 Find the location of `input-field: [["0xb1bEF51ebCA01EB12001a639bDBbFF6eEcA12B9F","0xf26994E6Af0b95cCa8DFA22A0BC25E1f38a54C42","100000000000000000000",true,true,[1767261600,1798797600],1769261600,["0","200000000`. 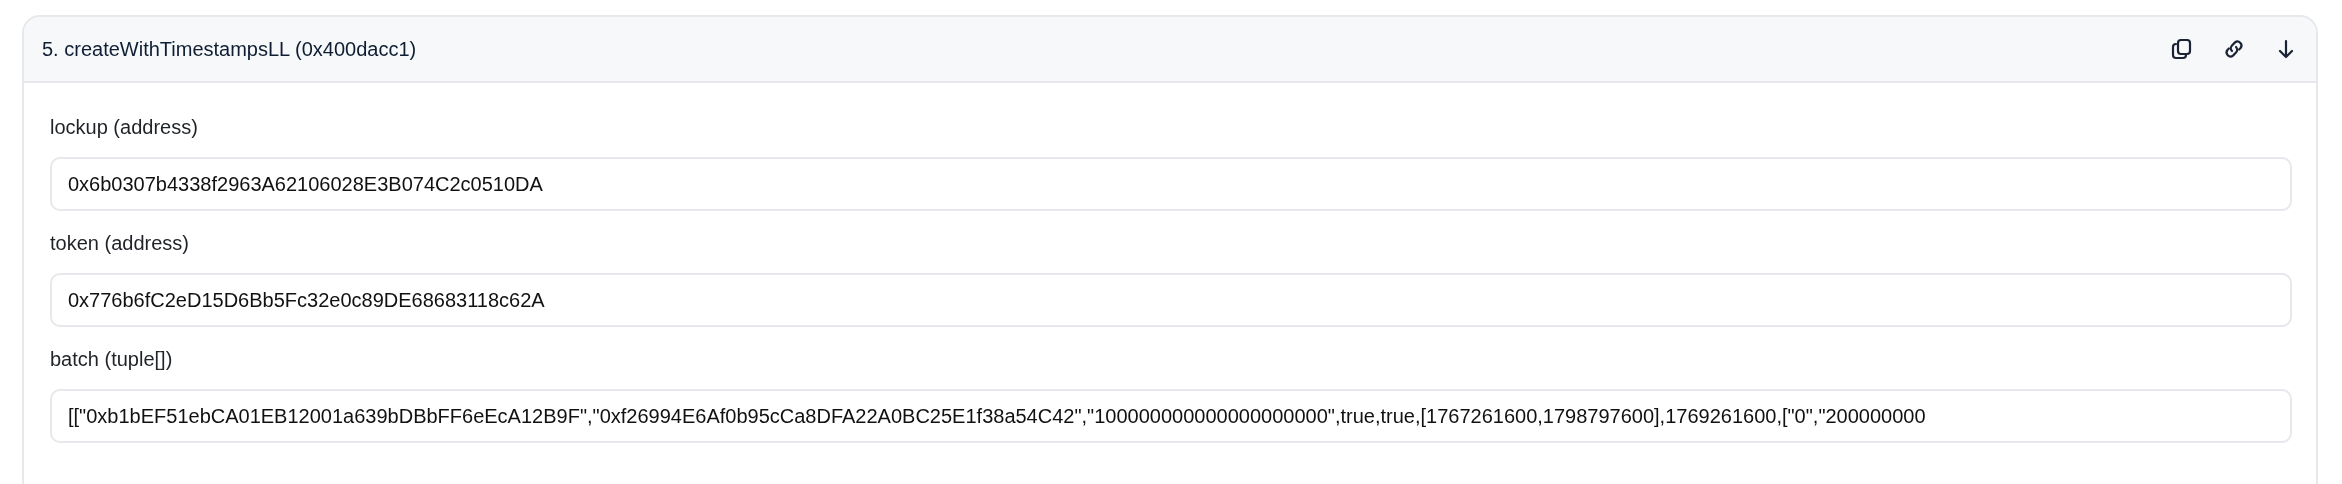

input-field: [["0xb1bEF51ebCA01EB12001a639bDBbFF6eEcA12B9F","0xf26994E6Af0b95cCa8DFA22A0BC25E1f38a54C42","100000000000000000000",true,true,[1767261600,1798797600],1769261600,["0","200000000 is located at coordinates (1171, 416).